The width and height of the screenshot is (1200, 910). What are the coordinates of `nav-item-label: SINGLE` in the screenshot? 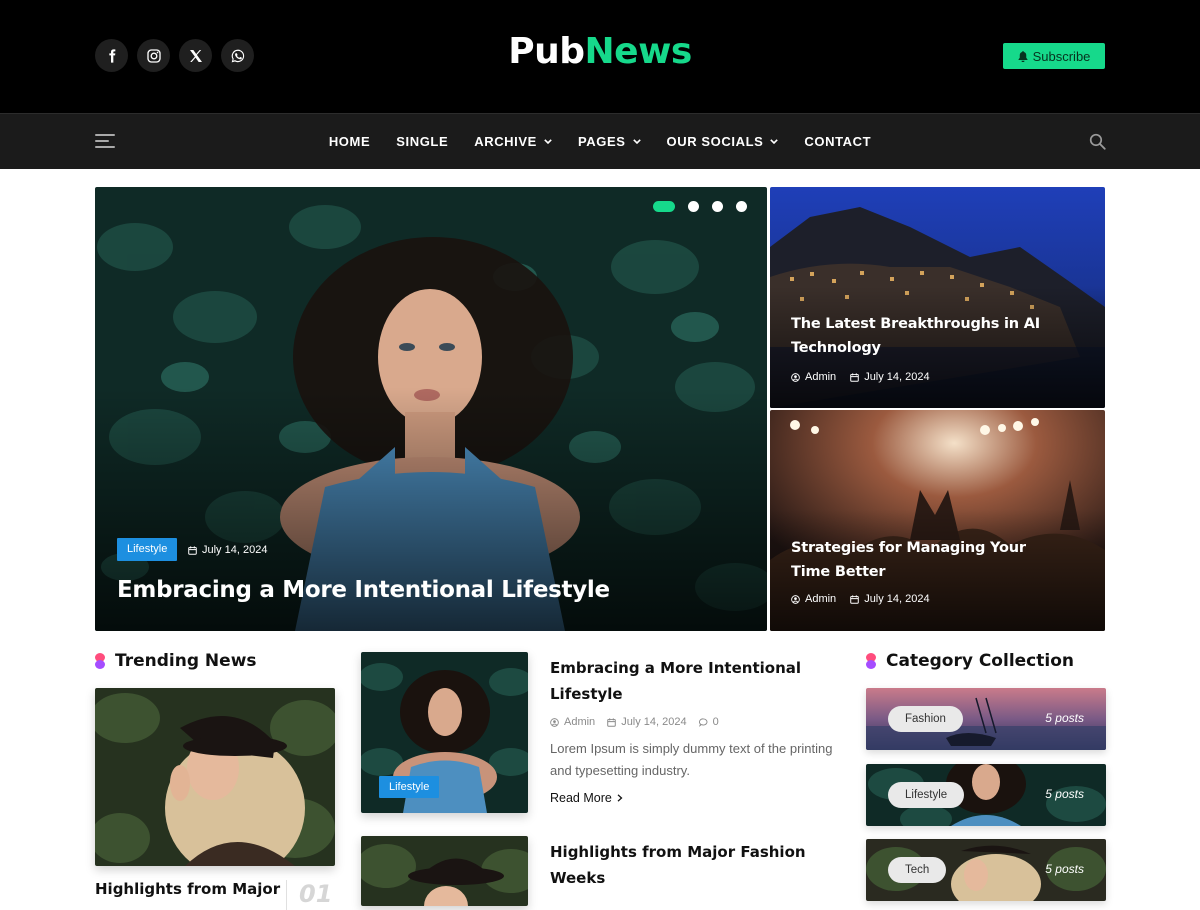 It's located at (422, 141).